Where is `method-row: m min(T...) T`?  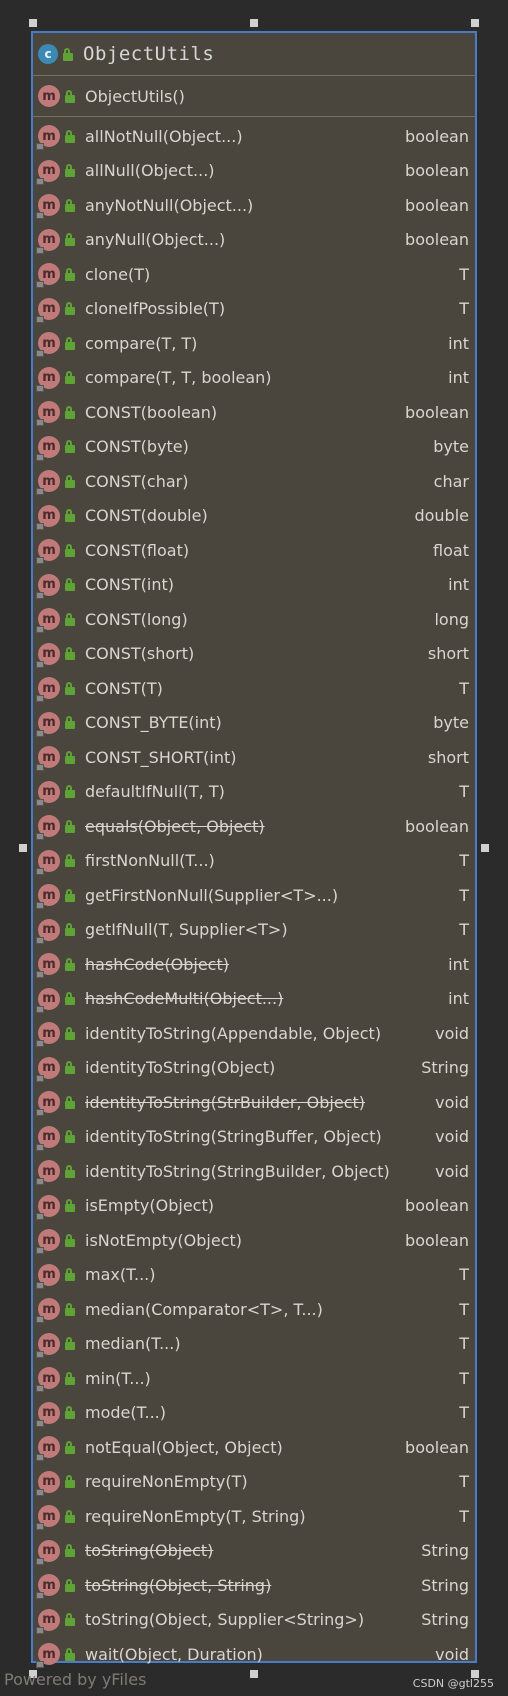
method-row: m min(T...) T is located at coordinates (254, 1378).